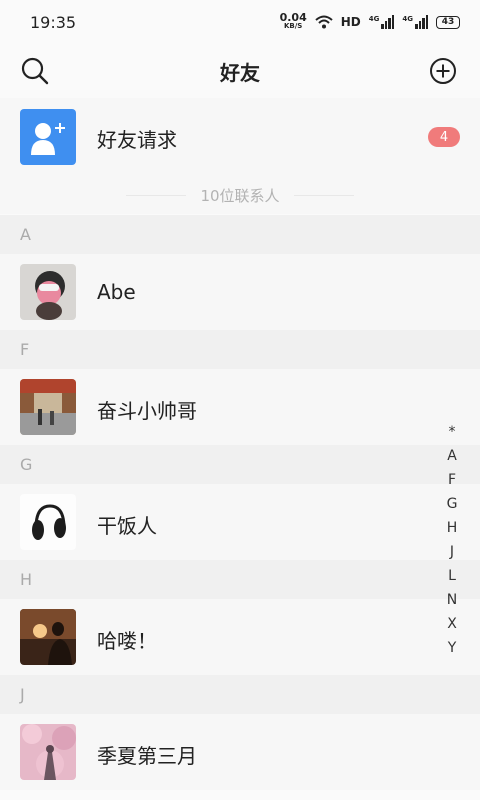 This screenshot has height=800, width=480. What do you see at coordinates (127, 641) in the screenshot?
I see `contact-name: 哈喽！` at bounding box center [127, 641].